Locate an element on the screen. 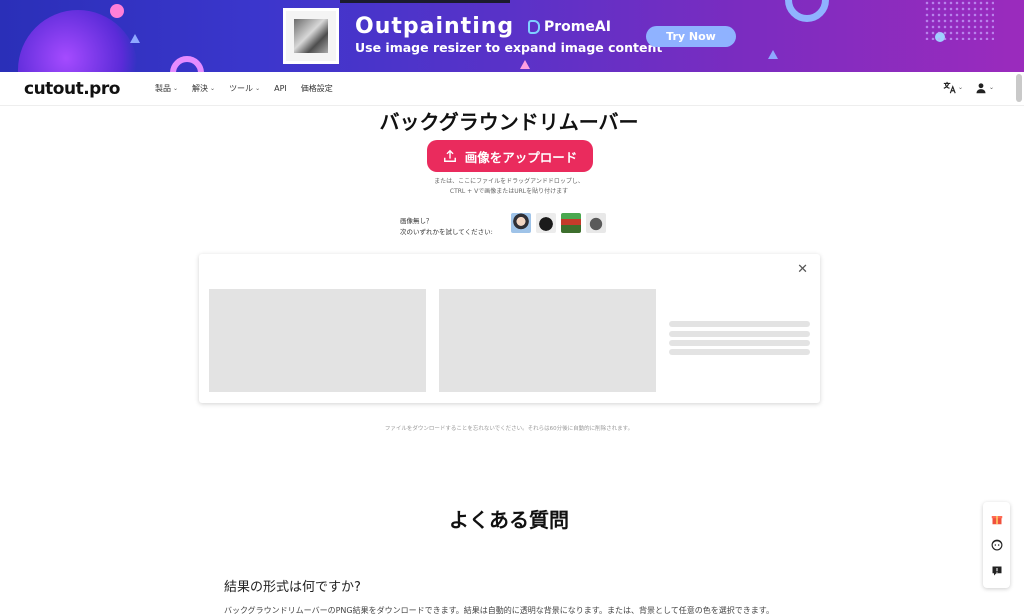 The height and width of the screenshot is (614, 1024). site-header: cutout.pro 製品 ⌄ 解決 ⌄ ツール ⌄ API 価格設定 ⌄ ⌄ is located at coordinates (512, 89).